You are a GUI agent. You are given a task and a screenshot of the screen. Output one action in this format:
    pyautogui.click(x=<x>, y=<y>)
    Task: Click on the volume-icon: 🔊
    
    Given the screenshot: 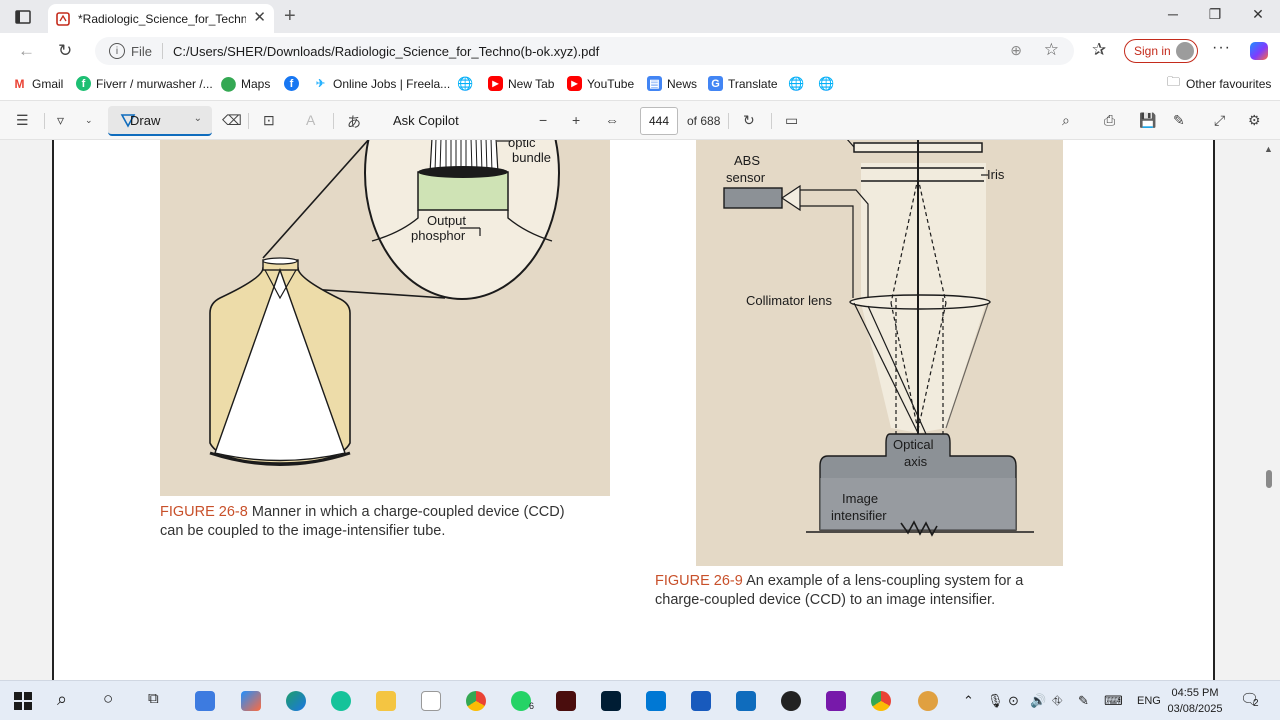 What is the action you would take?
    pyautogui.click(x=1038, y=701)
    